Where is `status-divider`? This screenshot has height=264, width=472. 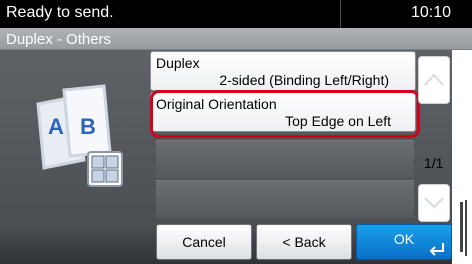 status-divider is located at coordinates (340, 14).